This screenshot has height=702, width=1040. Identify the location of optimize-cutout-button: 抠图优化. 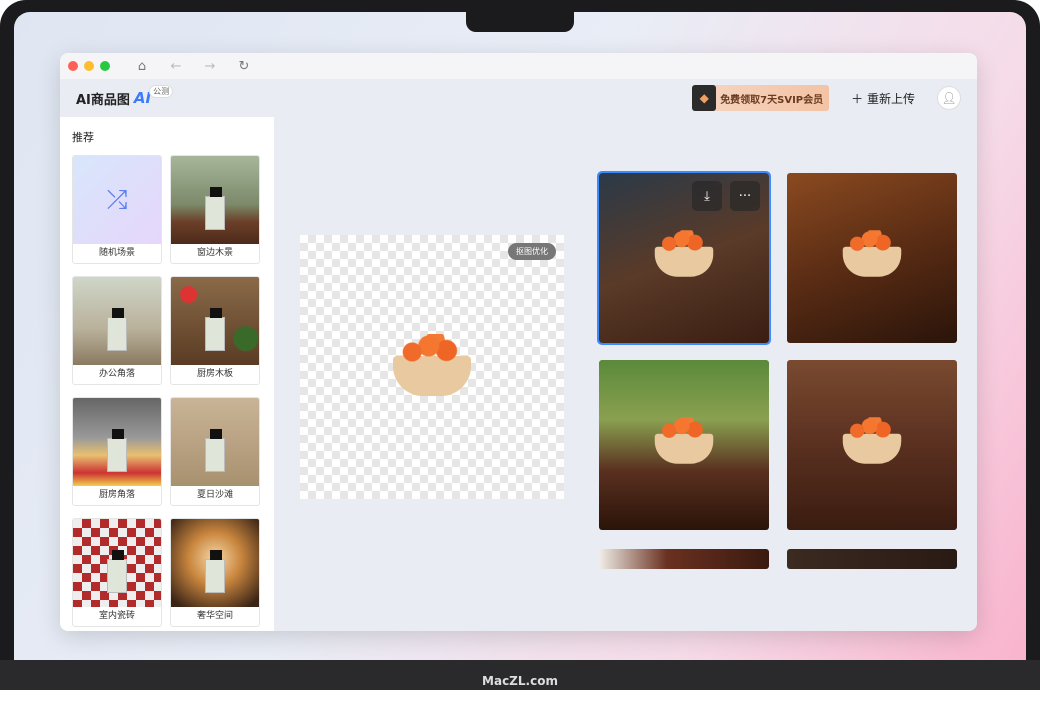
(532, 251).